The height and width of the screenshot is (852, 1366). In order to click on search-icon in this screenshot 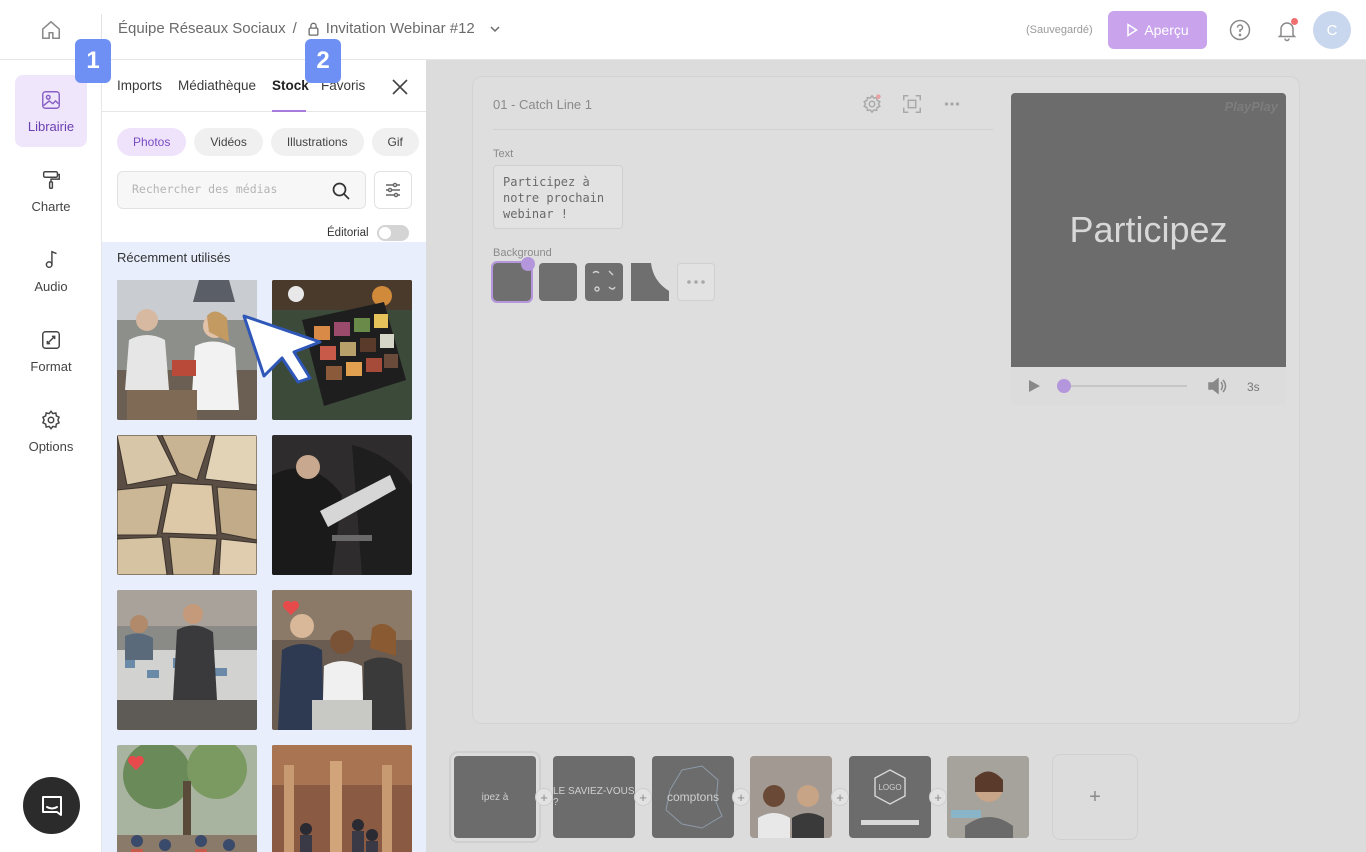, I will do `click(341, 191)`.